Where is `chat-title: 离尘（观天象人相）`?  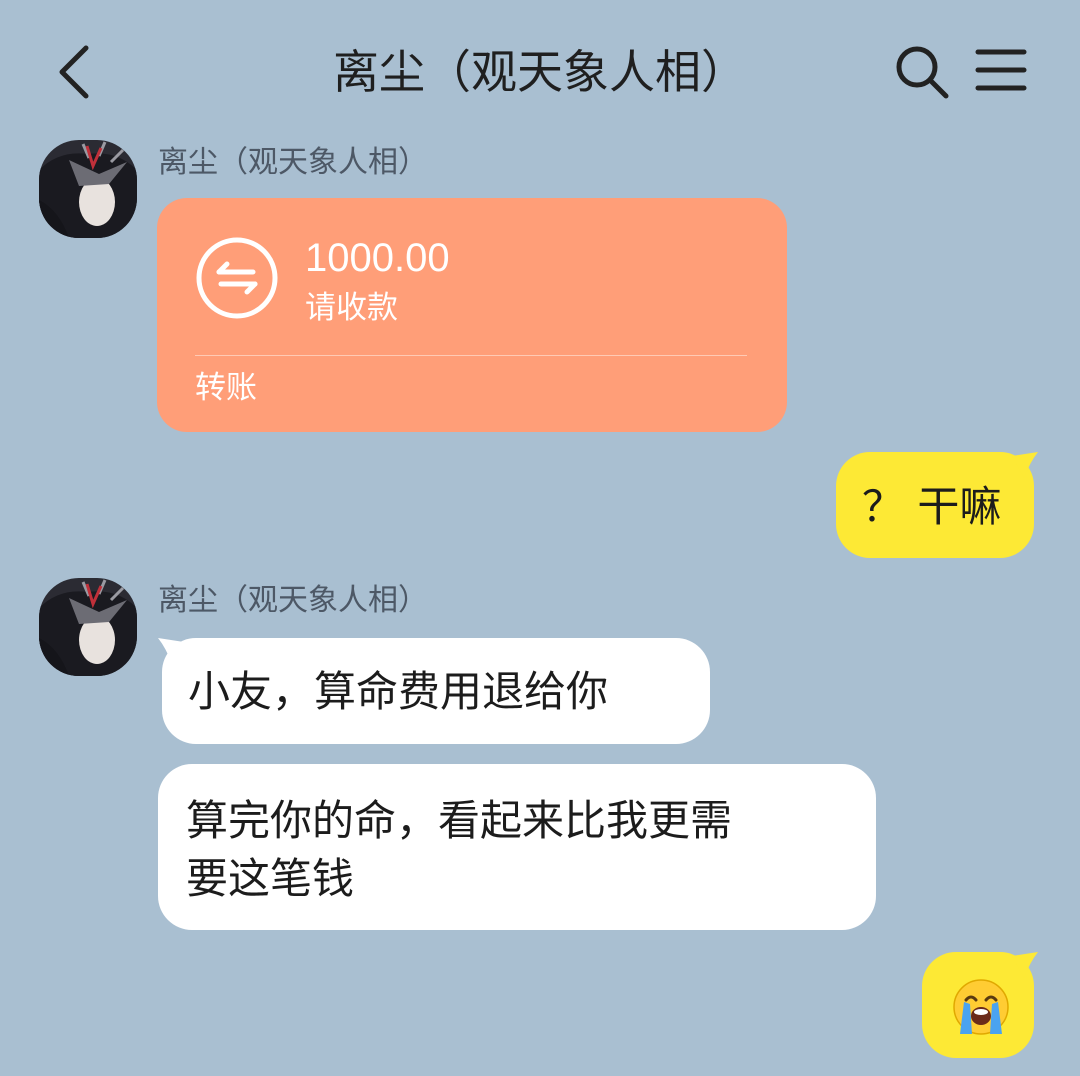 chat-title: 离尘（观天象人相） is located at coordinates (540, 72).